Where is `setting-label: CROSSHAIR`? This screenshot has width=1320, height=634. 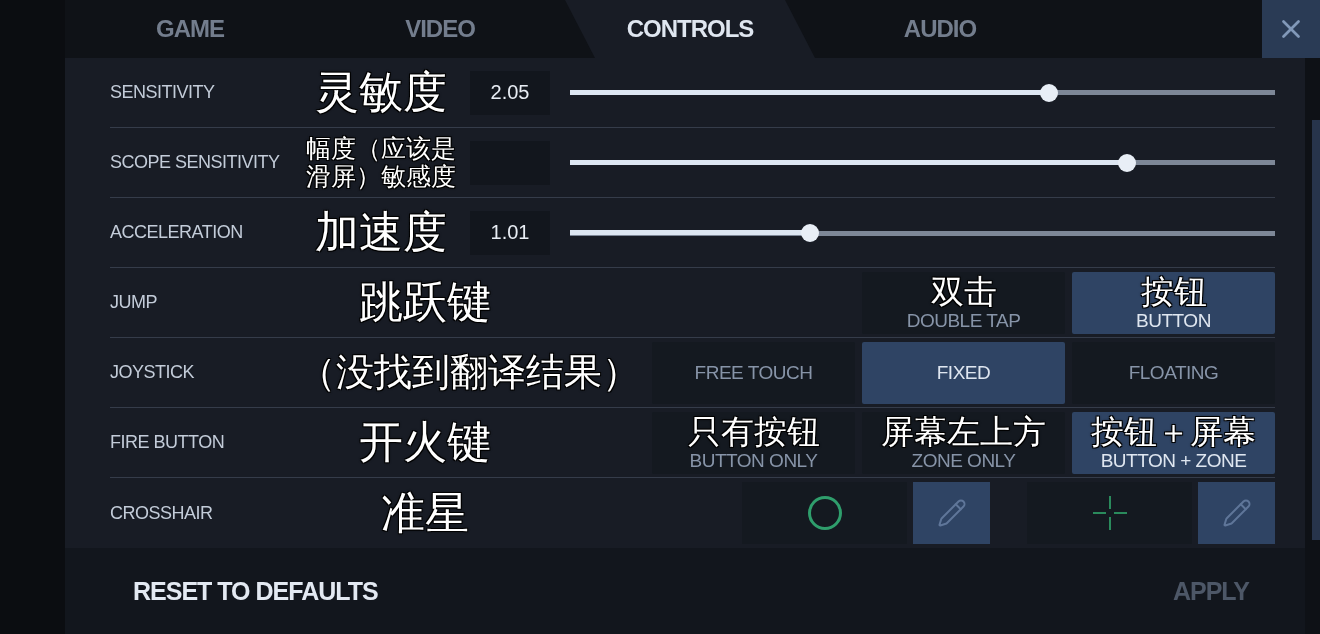 setting-label: CROSSHAIR is located at coordinates (162, 513).